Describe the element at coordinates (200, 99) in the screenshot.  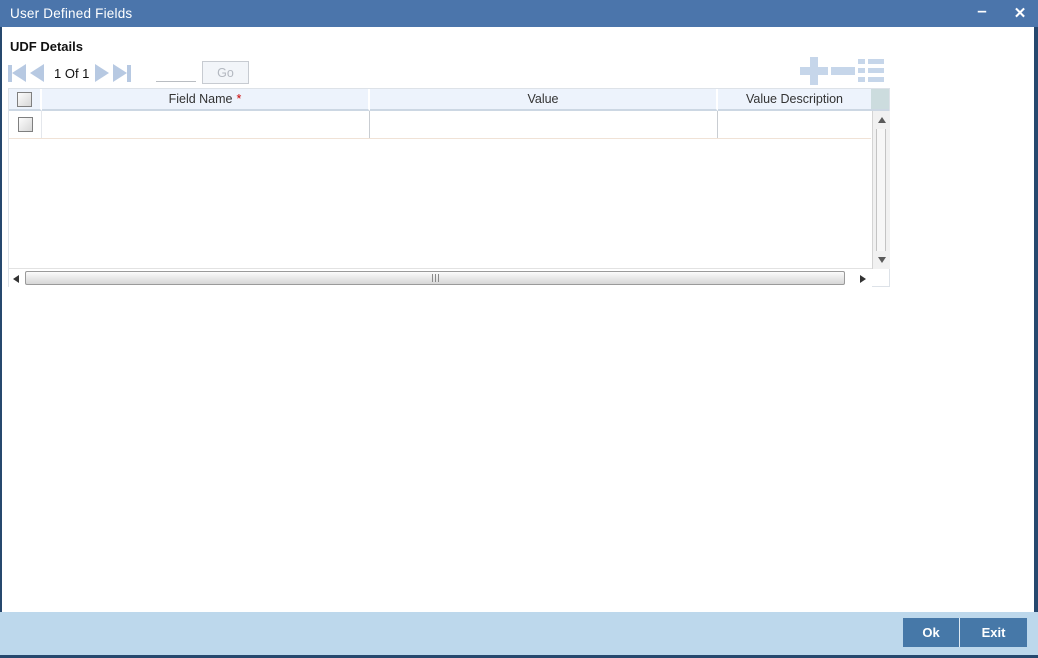
I see `column-label: Field Name` at that location.